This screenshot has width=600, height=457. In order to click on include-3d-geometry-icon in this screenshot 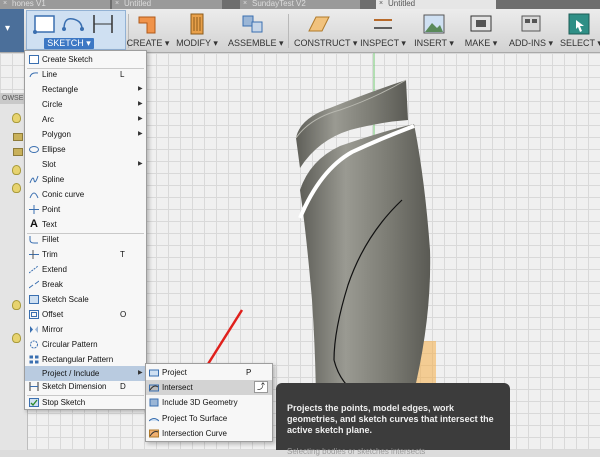, I will do `click(154, 402)`.